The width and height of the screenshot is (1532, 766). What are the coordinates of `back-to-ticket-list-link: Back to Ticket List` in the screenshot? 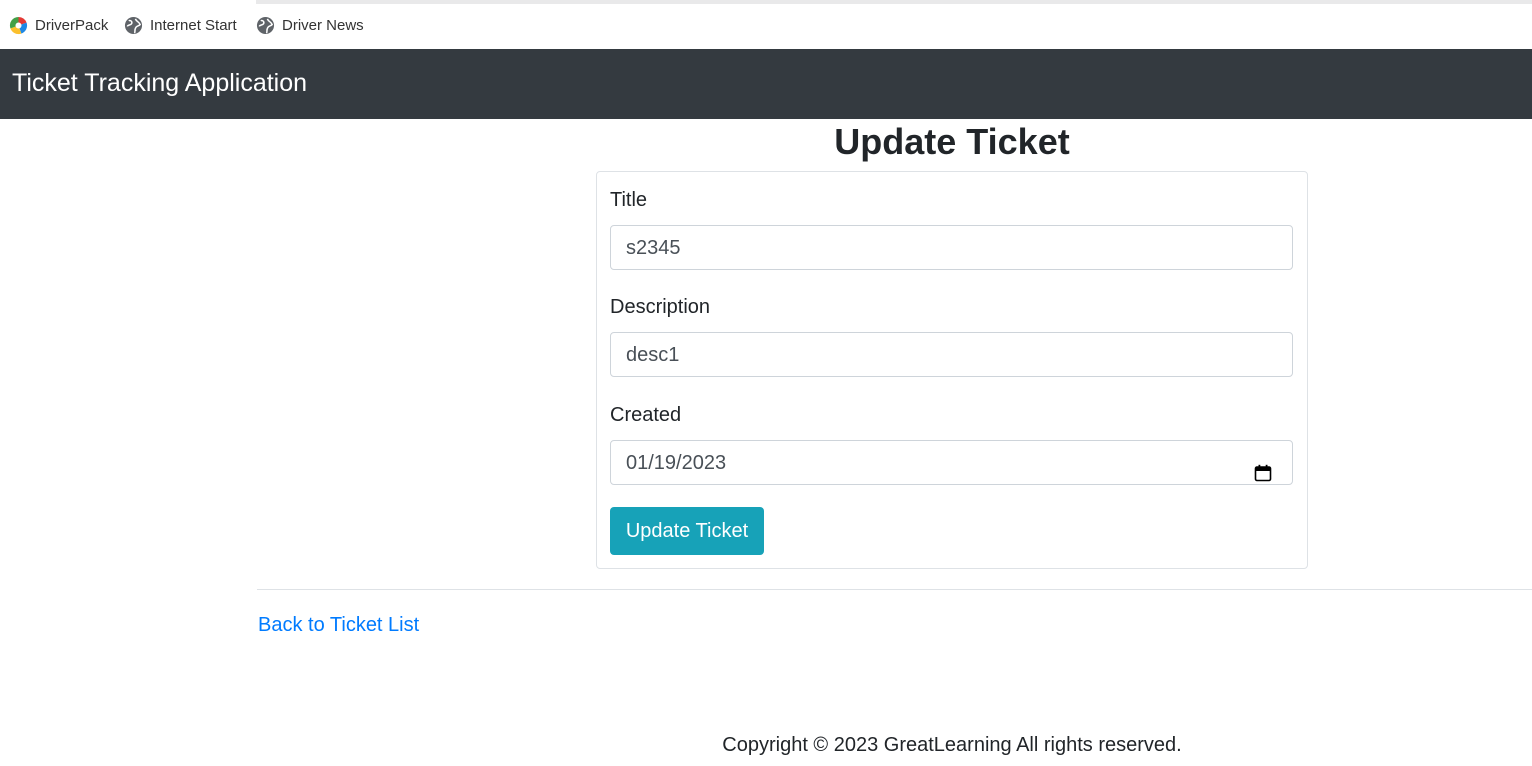 It's located at (338, 625).